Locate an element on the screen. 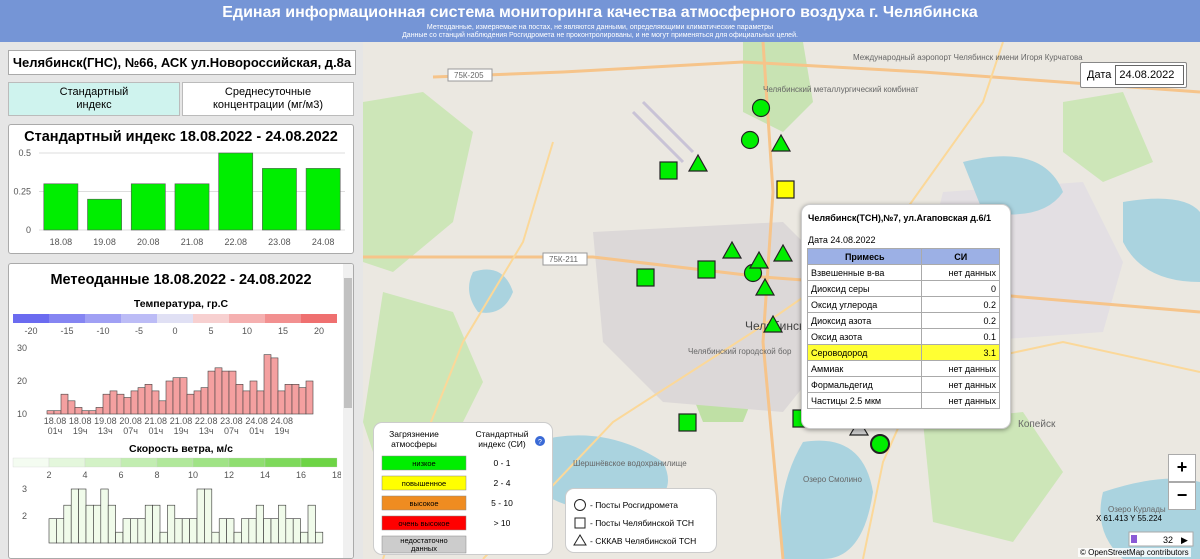 The width and height of the screenshot is (1200, 559). legend-range: > 10 is located at coordinates (502, 523).